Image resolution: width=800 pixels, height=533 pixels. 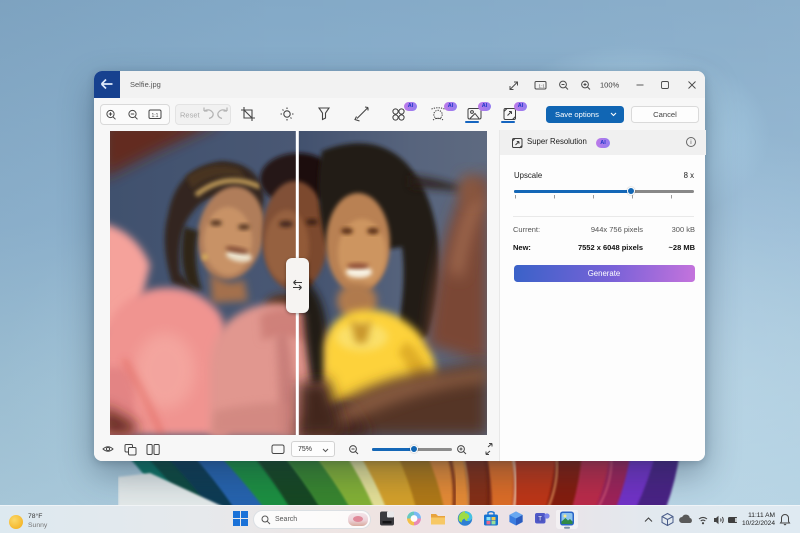 I want to click on svg-text: T, so click(x=540, y=520).